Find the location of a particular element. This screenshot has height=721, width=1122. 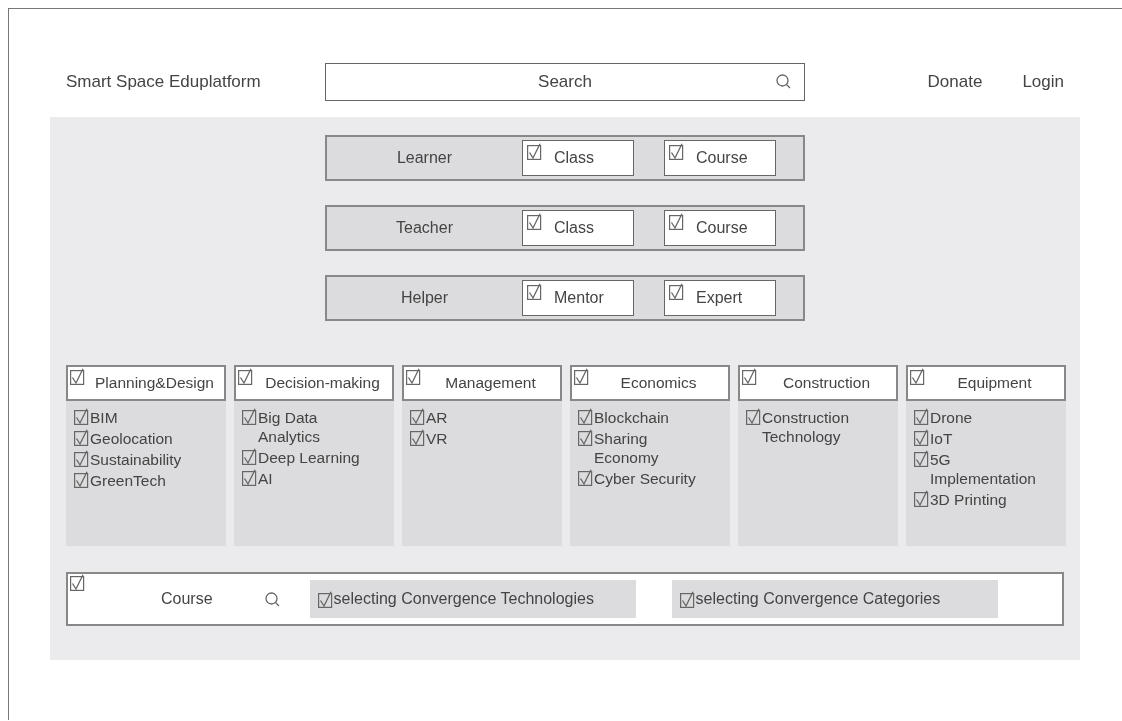

category-header: Economics is located at coordinates (650, 383).